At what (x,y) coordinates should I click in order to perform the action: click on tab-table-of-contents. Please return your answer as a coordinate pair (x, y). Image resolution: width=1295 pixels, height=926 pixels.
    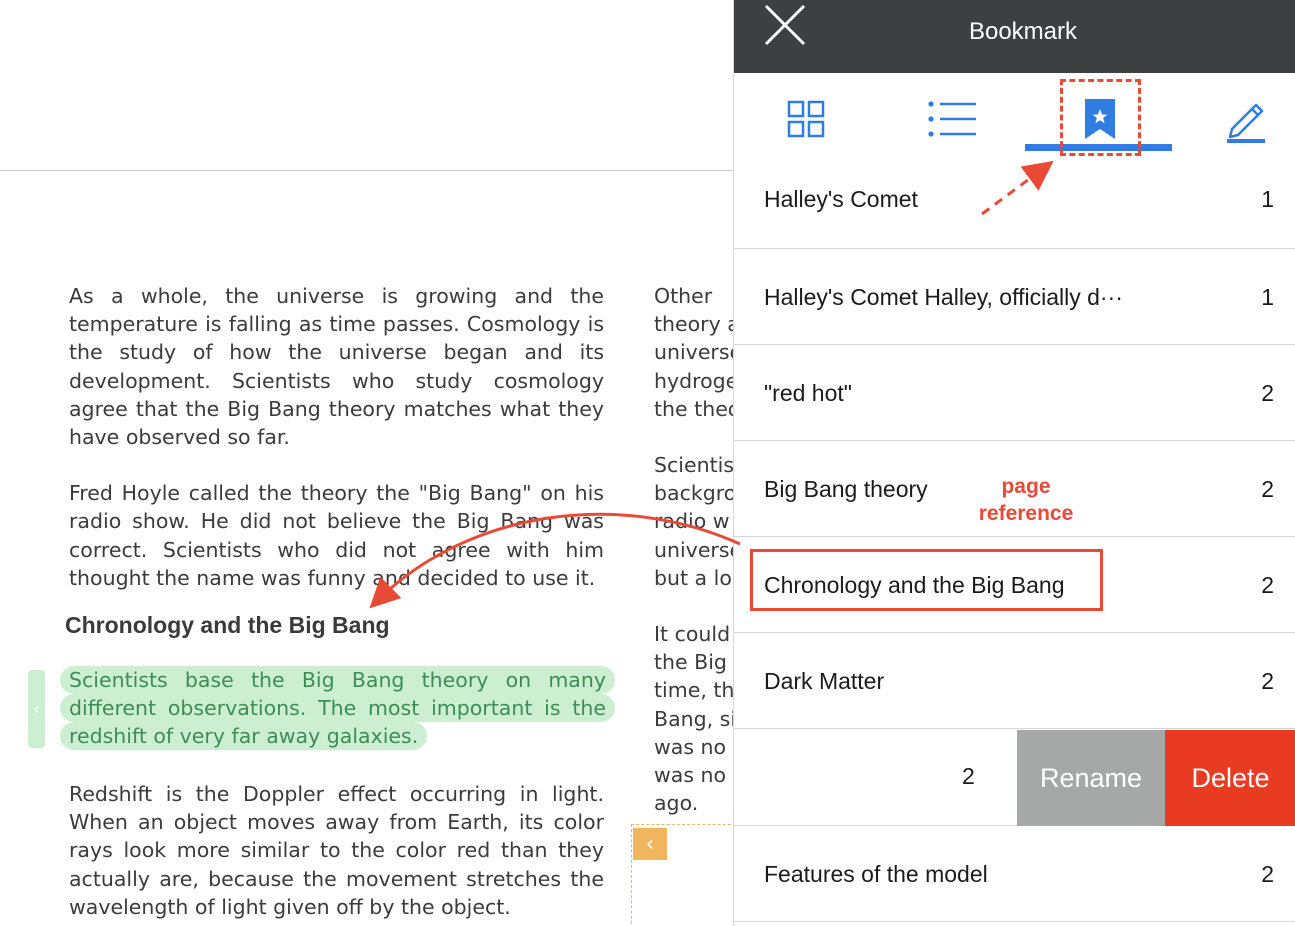
    Looking at the image, I should click on (953, 119).